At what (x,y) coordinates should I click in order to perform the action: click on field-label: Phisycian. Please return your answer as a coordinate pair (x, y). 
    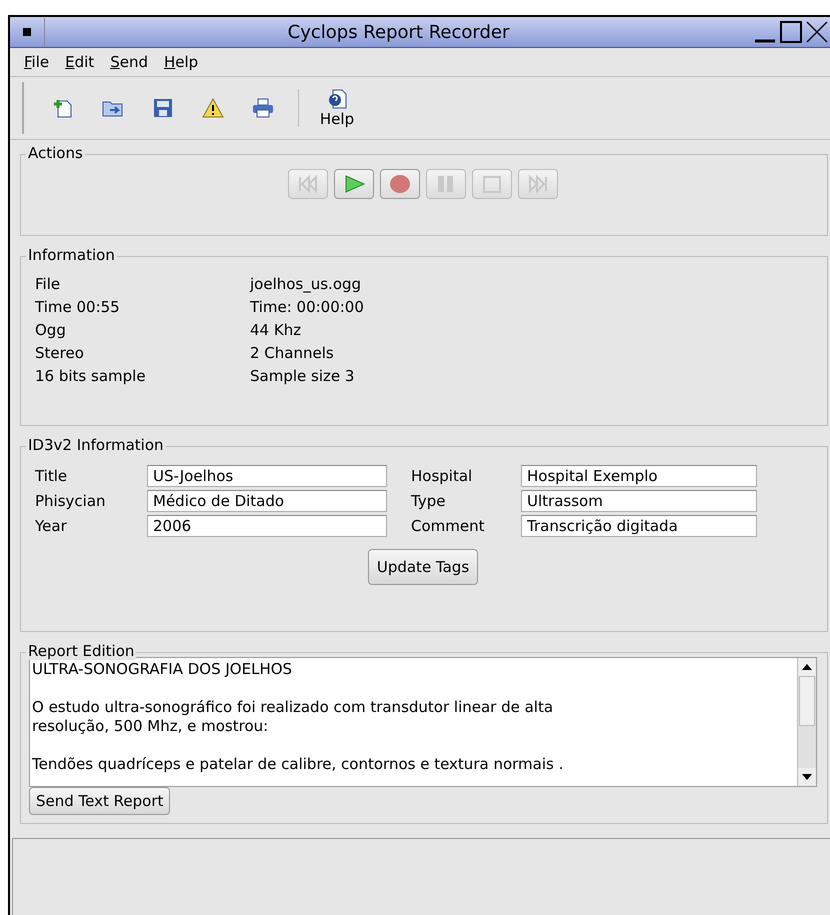
    Looking at the image, I should click on (71, 501).